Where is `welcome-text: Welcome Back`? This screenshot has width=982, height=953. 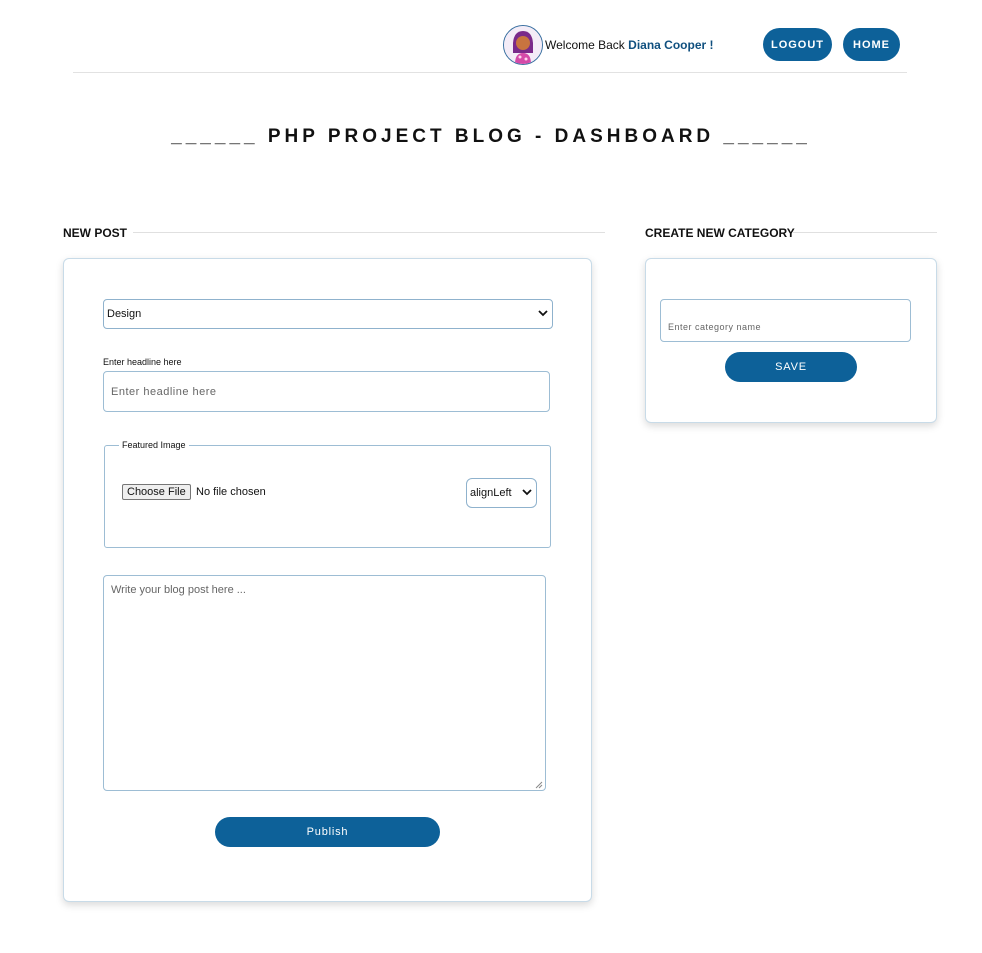 welcome-text: Welcome Back is located at coordinates (585, 45).